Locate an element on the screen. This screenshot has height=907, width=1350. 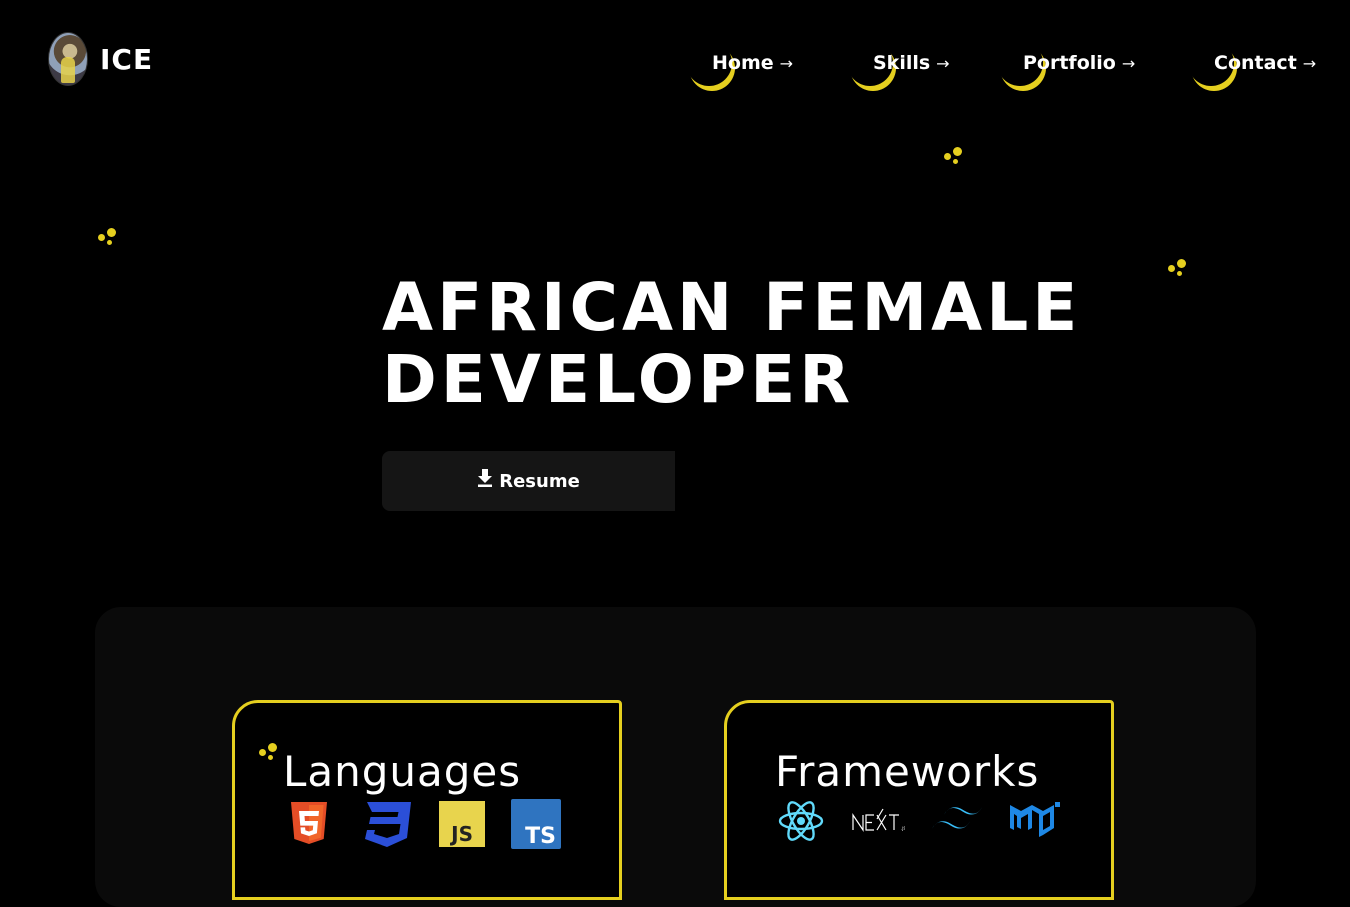
nextjs-icon: .JS is located at coordinates (878, 820).